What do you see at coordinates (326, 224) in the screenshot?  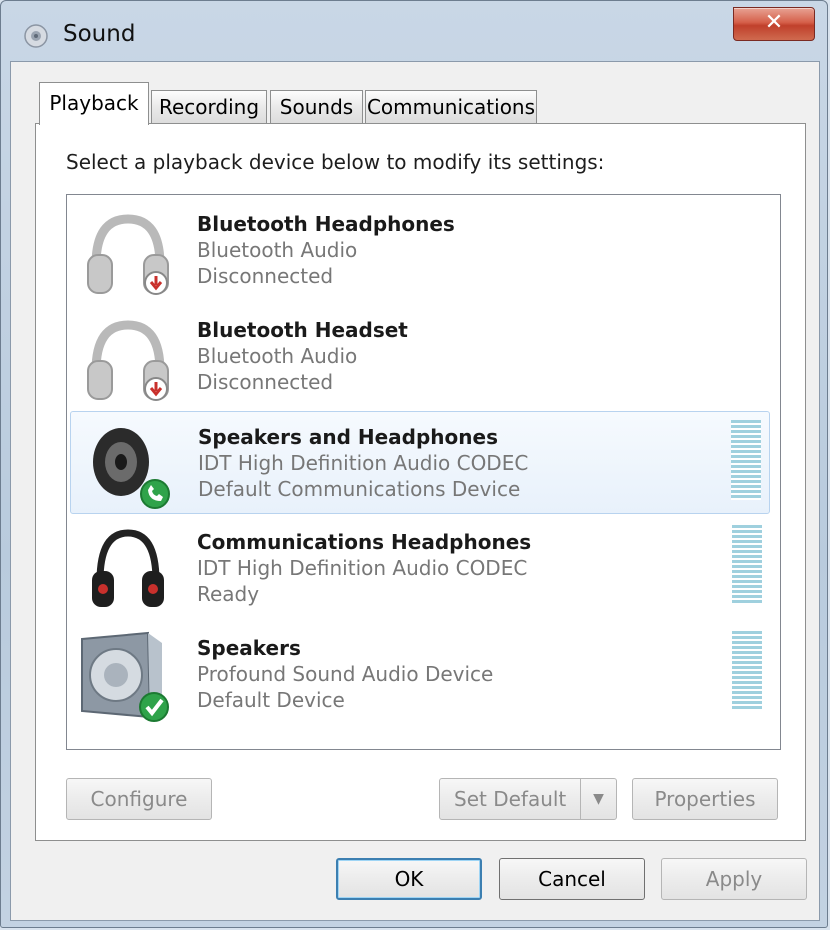 I see `device-name: Bluetooth Headphones` at bounding box center [326, 224].